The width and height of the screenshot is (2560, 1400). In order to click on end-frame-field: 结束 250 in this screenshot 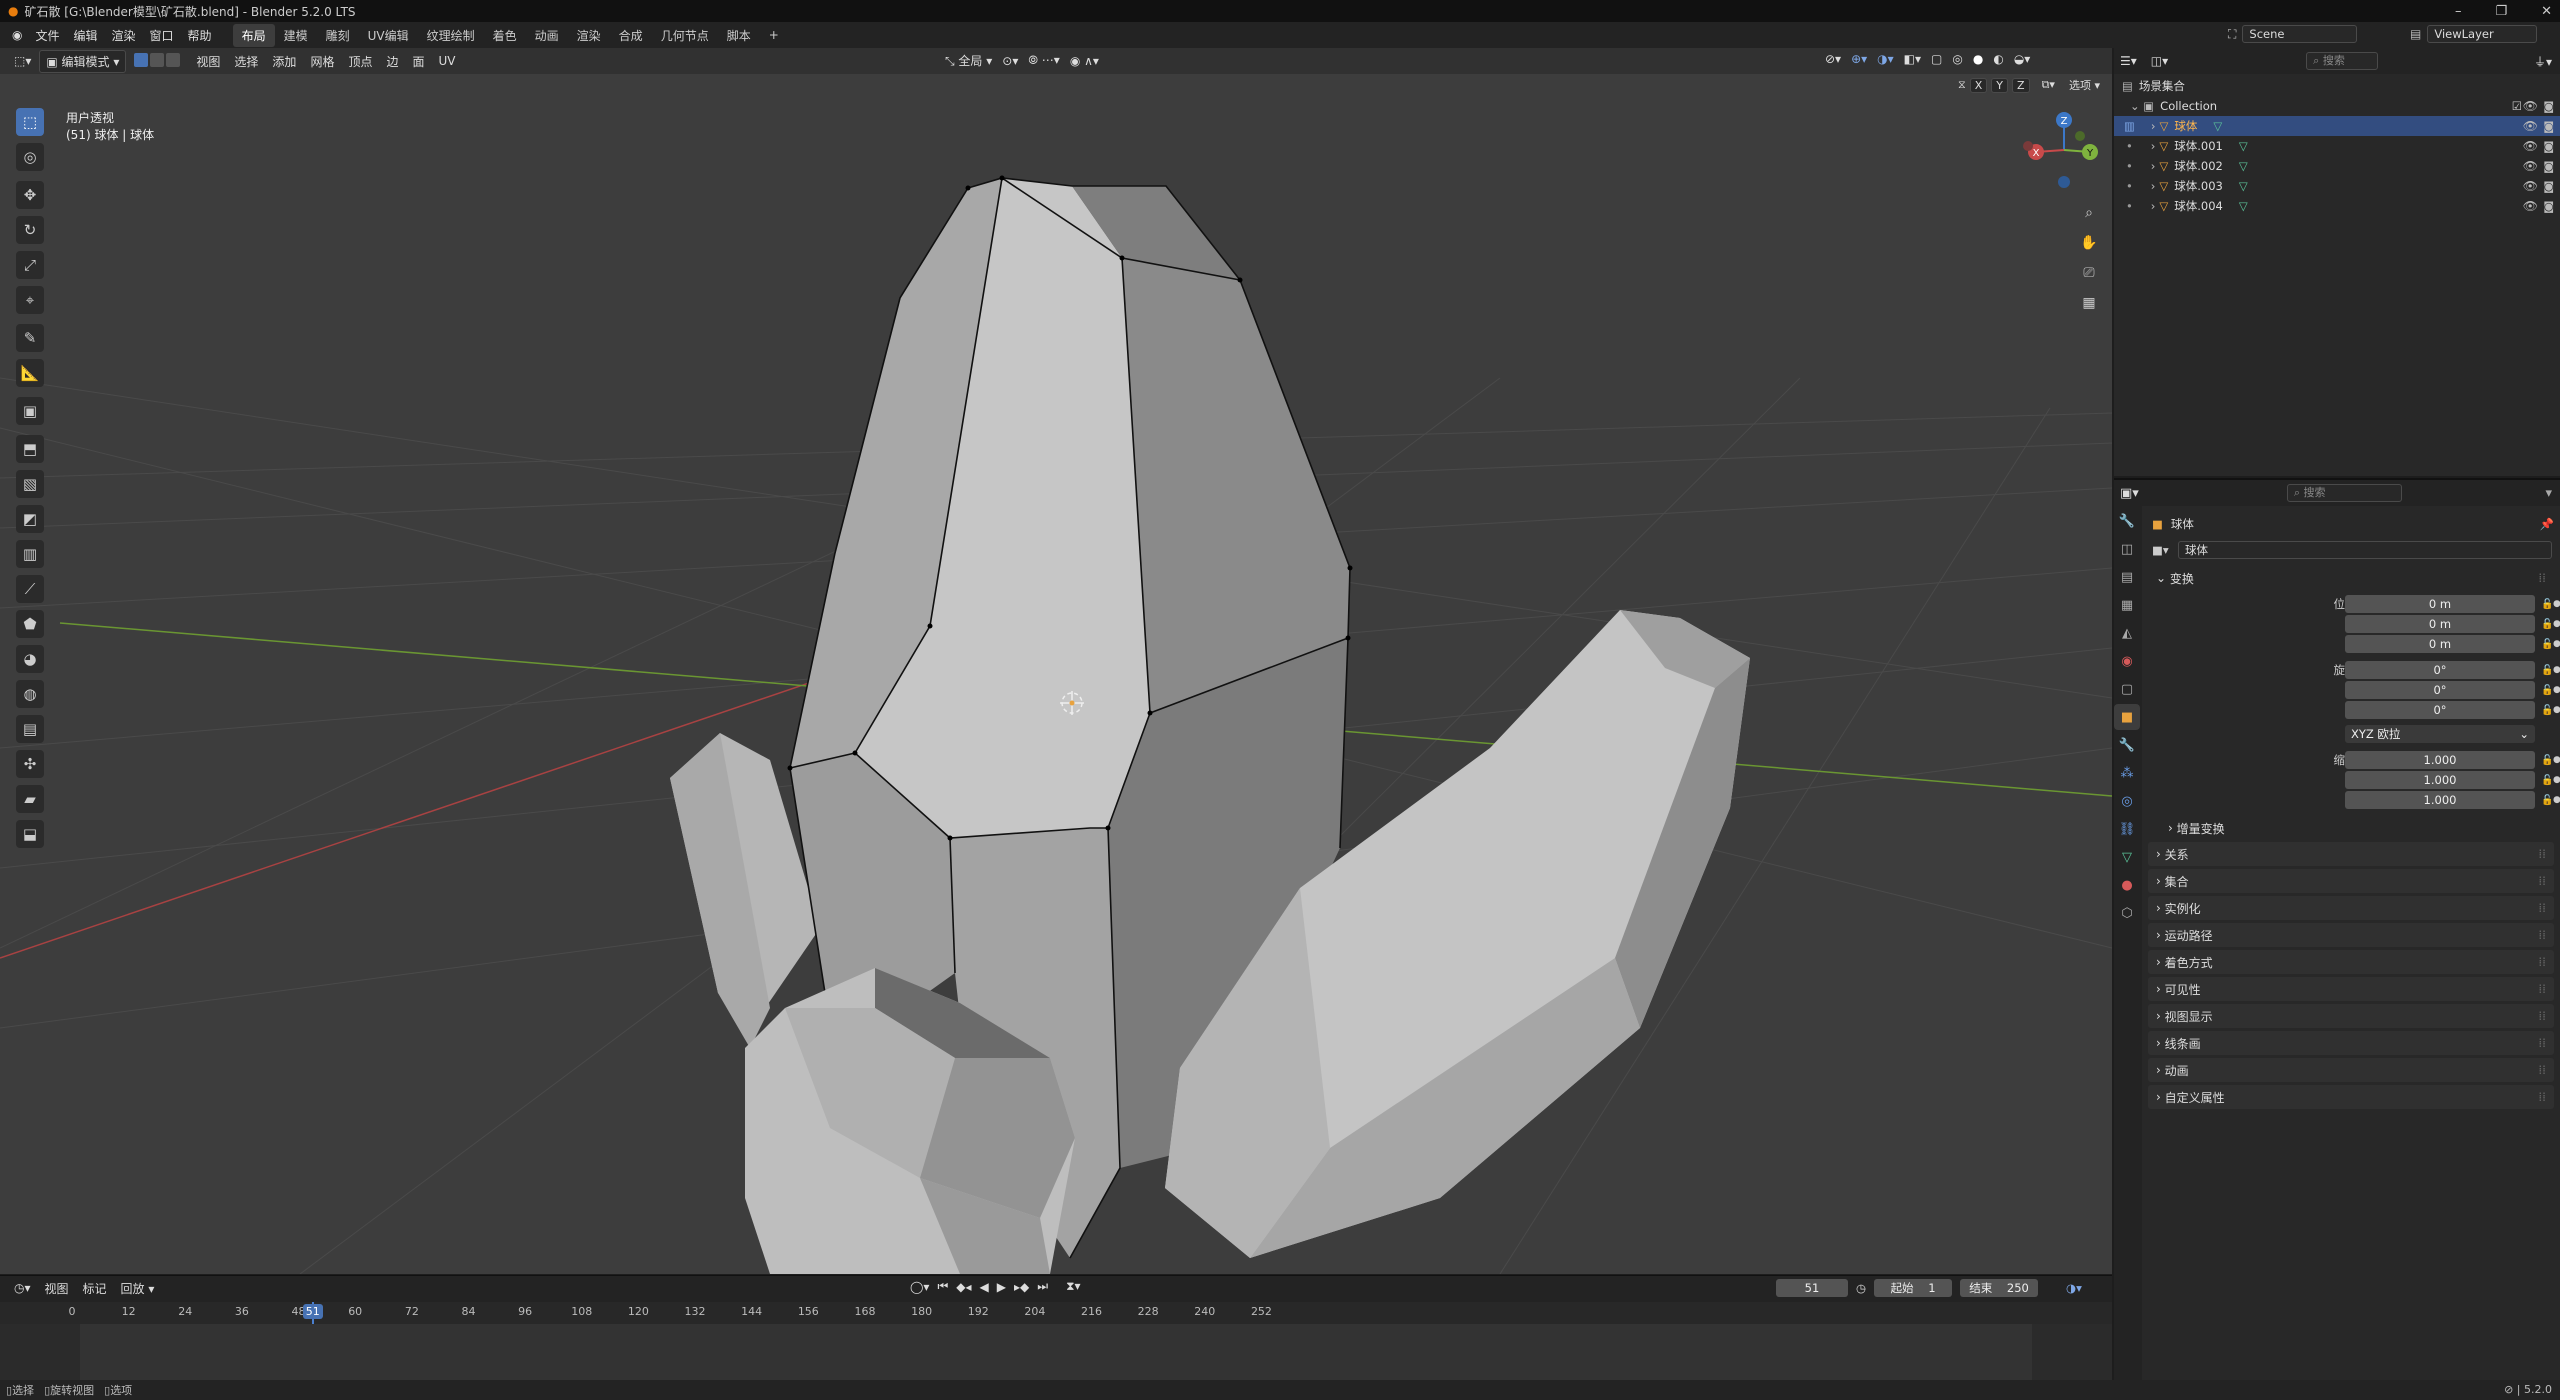, I will do `click(1999, 1288)`.